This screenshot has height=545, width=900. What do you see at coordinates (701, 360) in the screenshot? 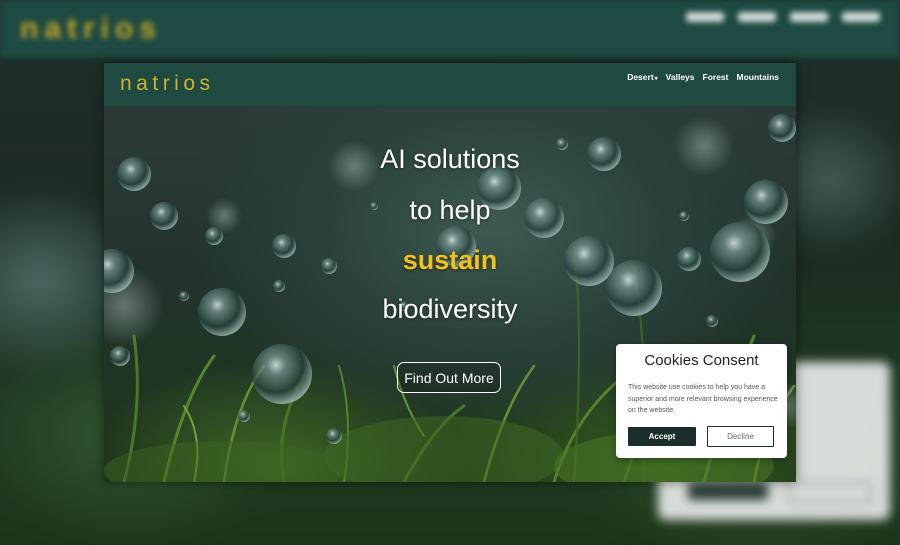
I see `cookie-consent-title: Cookies Consent` at bounding box center [701, 360].